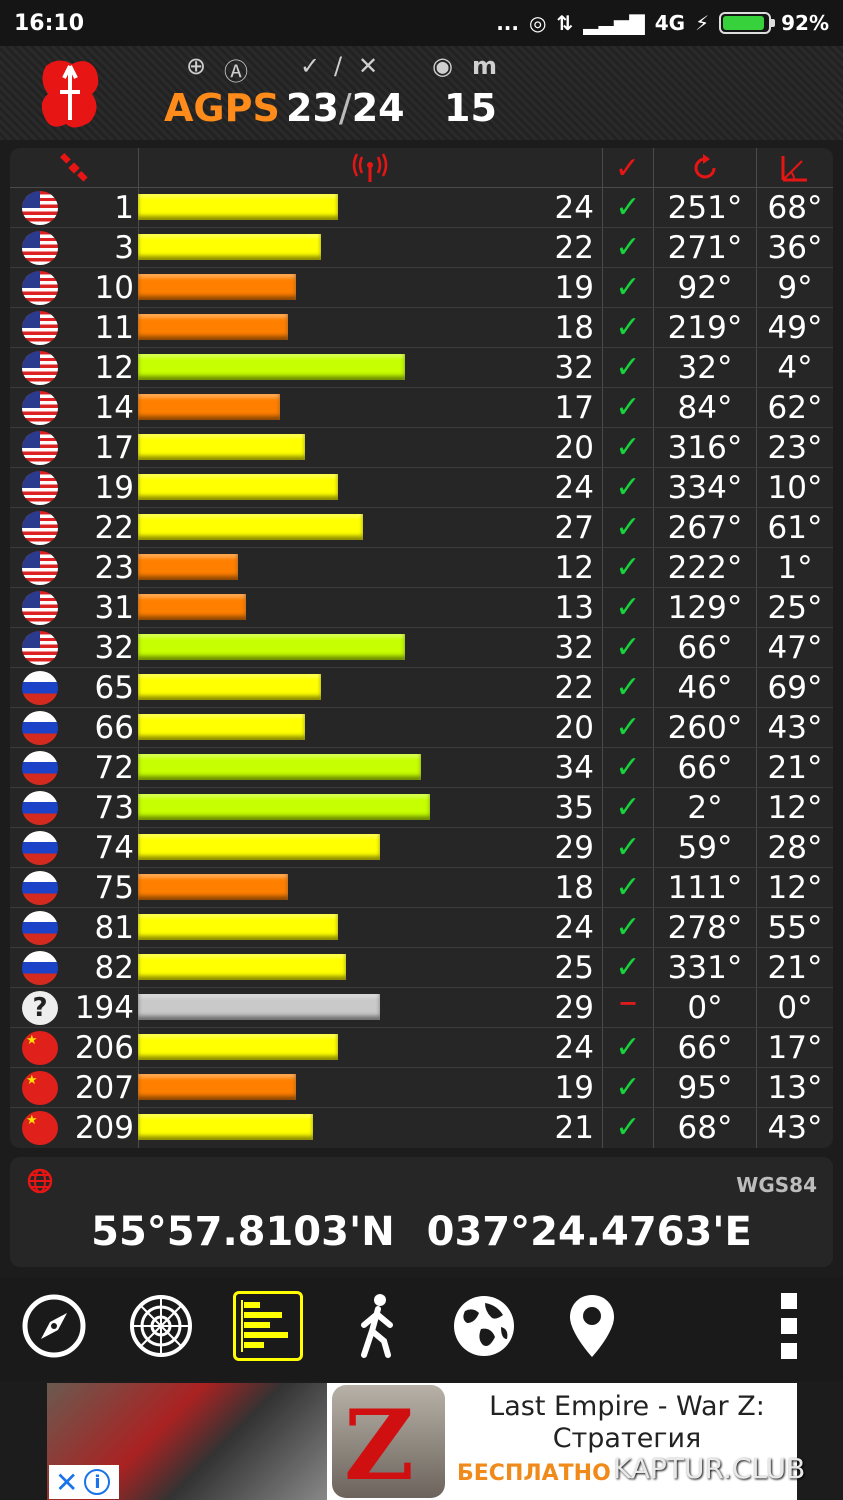 This screenshot has height=1500, width=843. I want to click on table-row: 11 18 ✓ 219° 49°, so click(421, 328).